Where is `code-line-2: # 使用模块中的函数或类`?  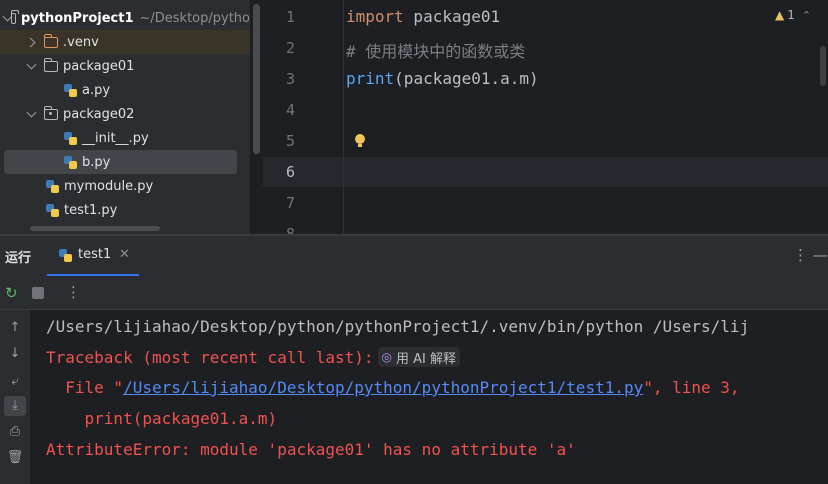 code-line-2: # 使用模块中的函数或类 is located at coordinates (435, 50).